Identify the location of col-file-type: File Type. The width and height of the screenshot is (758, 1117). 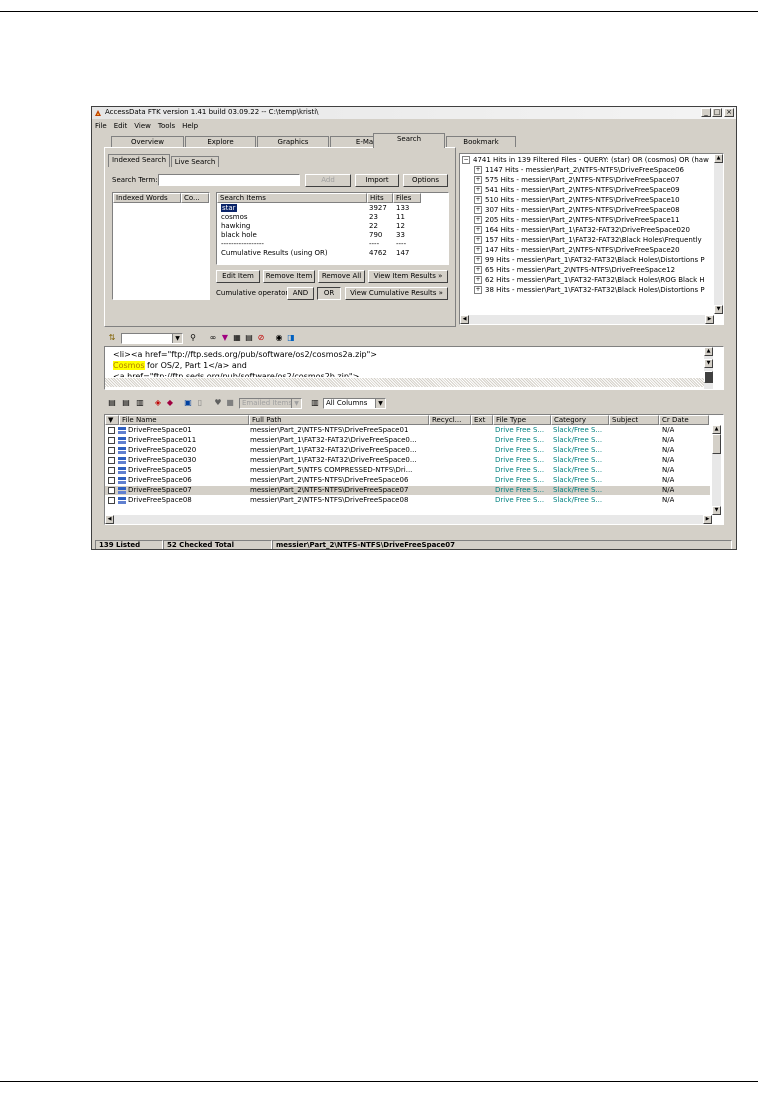
(522, 420).